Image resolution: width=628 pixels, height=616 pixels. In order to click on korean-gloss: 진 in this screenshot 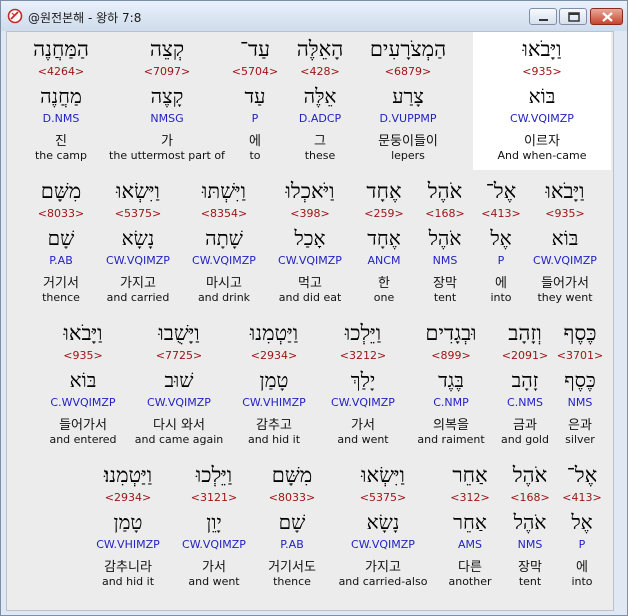, I will do `click(61, 141)`.